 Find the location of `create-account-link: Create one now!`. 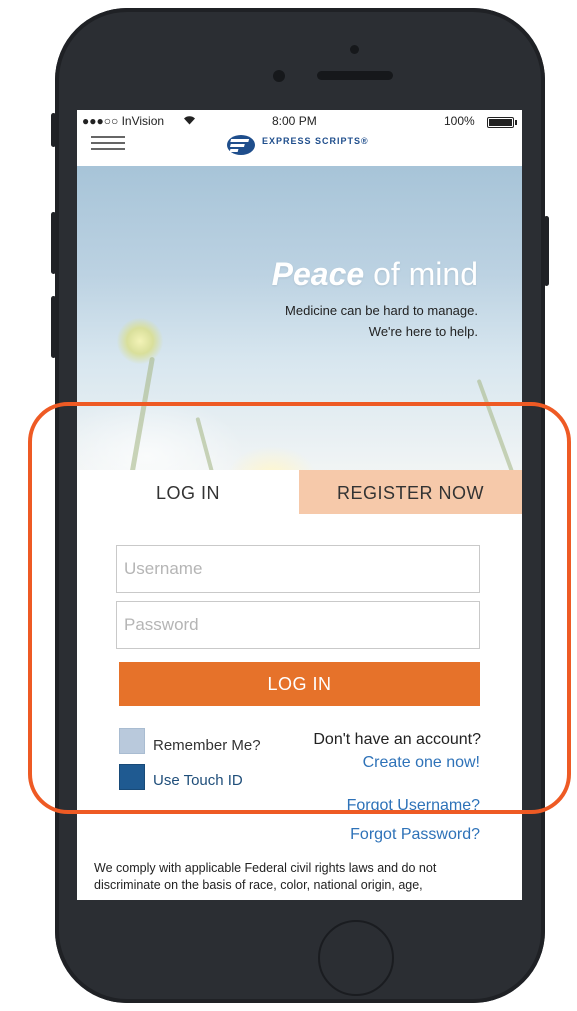

create-account-link: Create one now! is located at coordinates (421, 763).